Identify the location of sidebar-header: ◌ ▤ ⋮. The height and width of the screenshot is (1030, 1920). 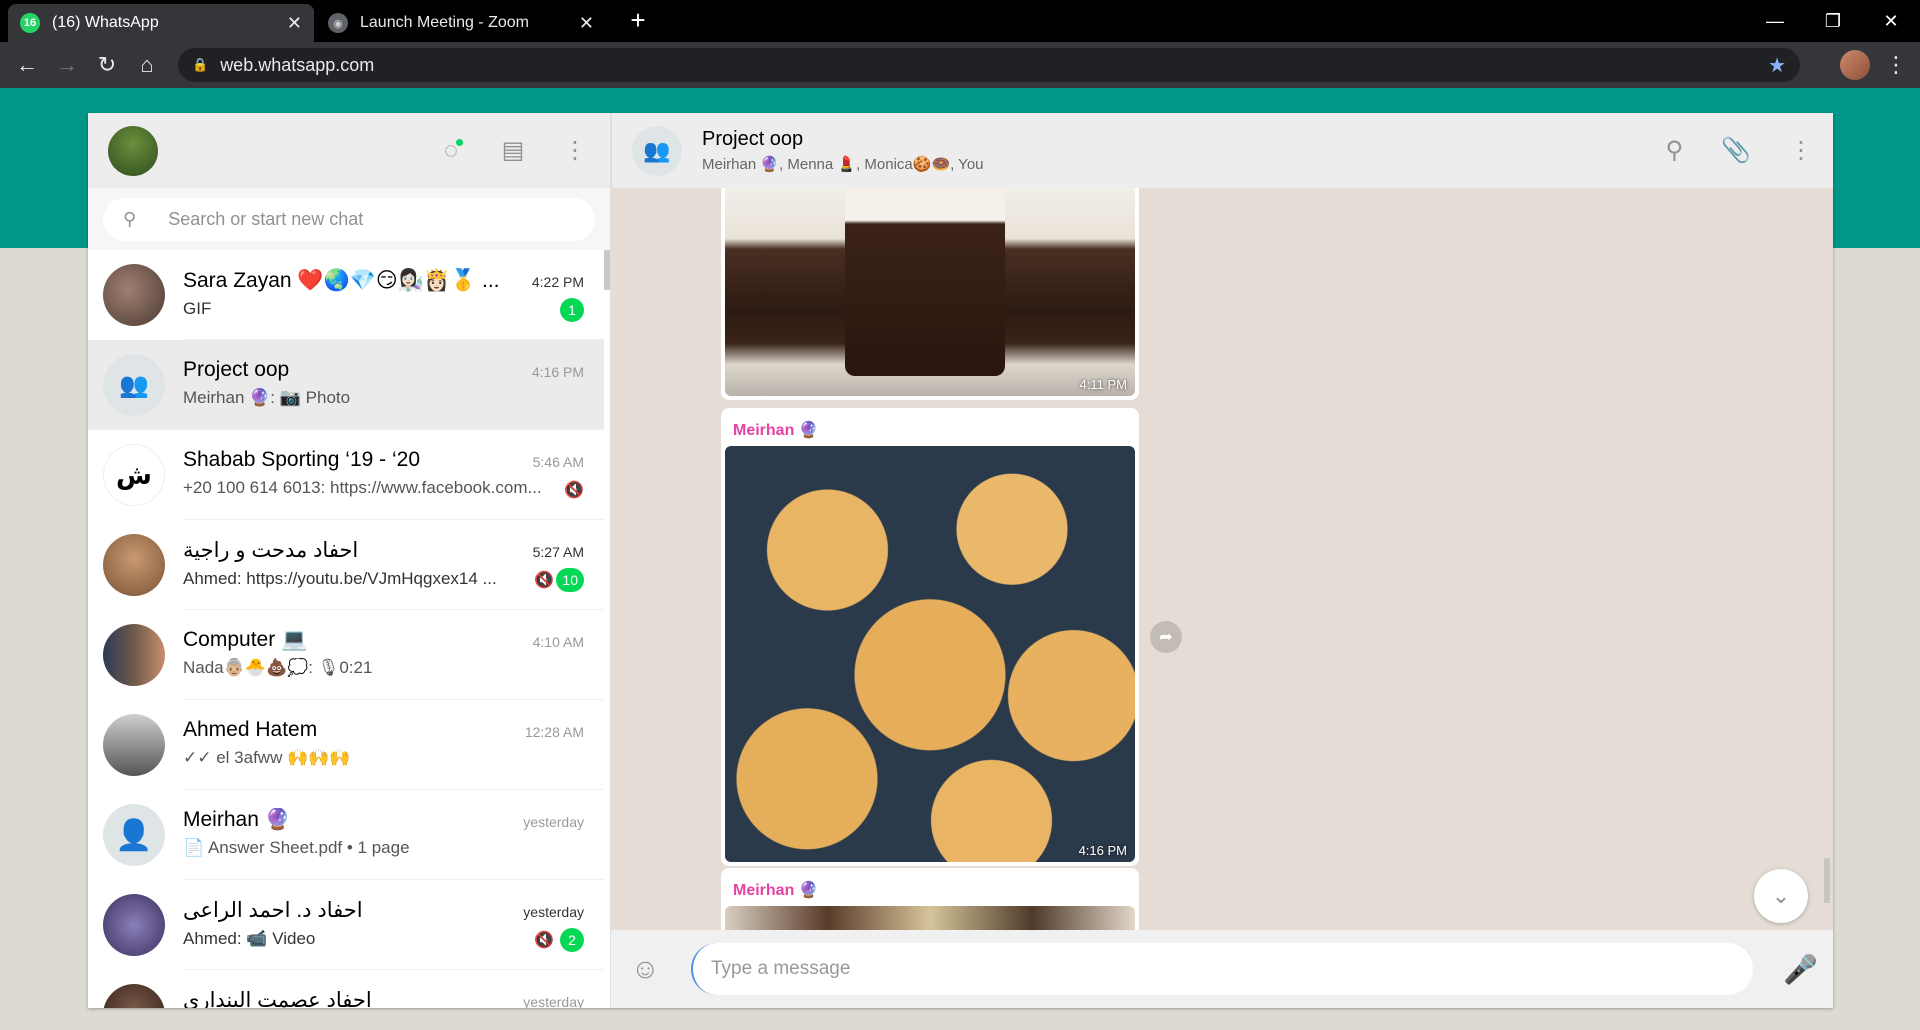
(349, 150).